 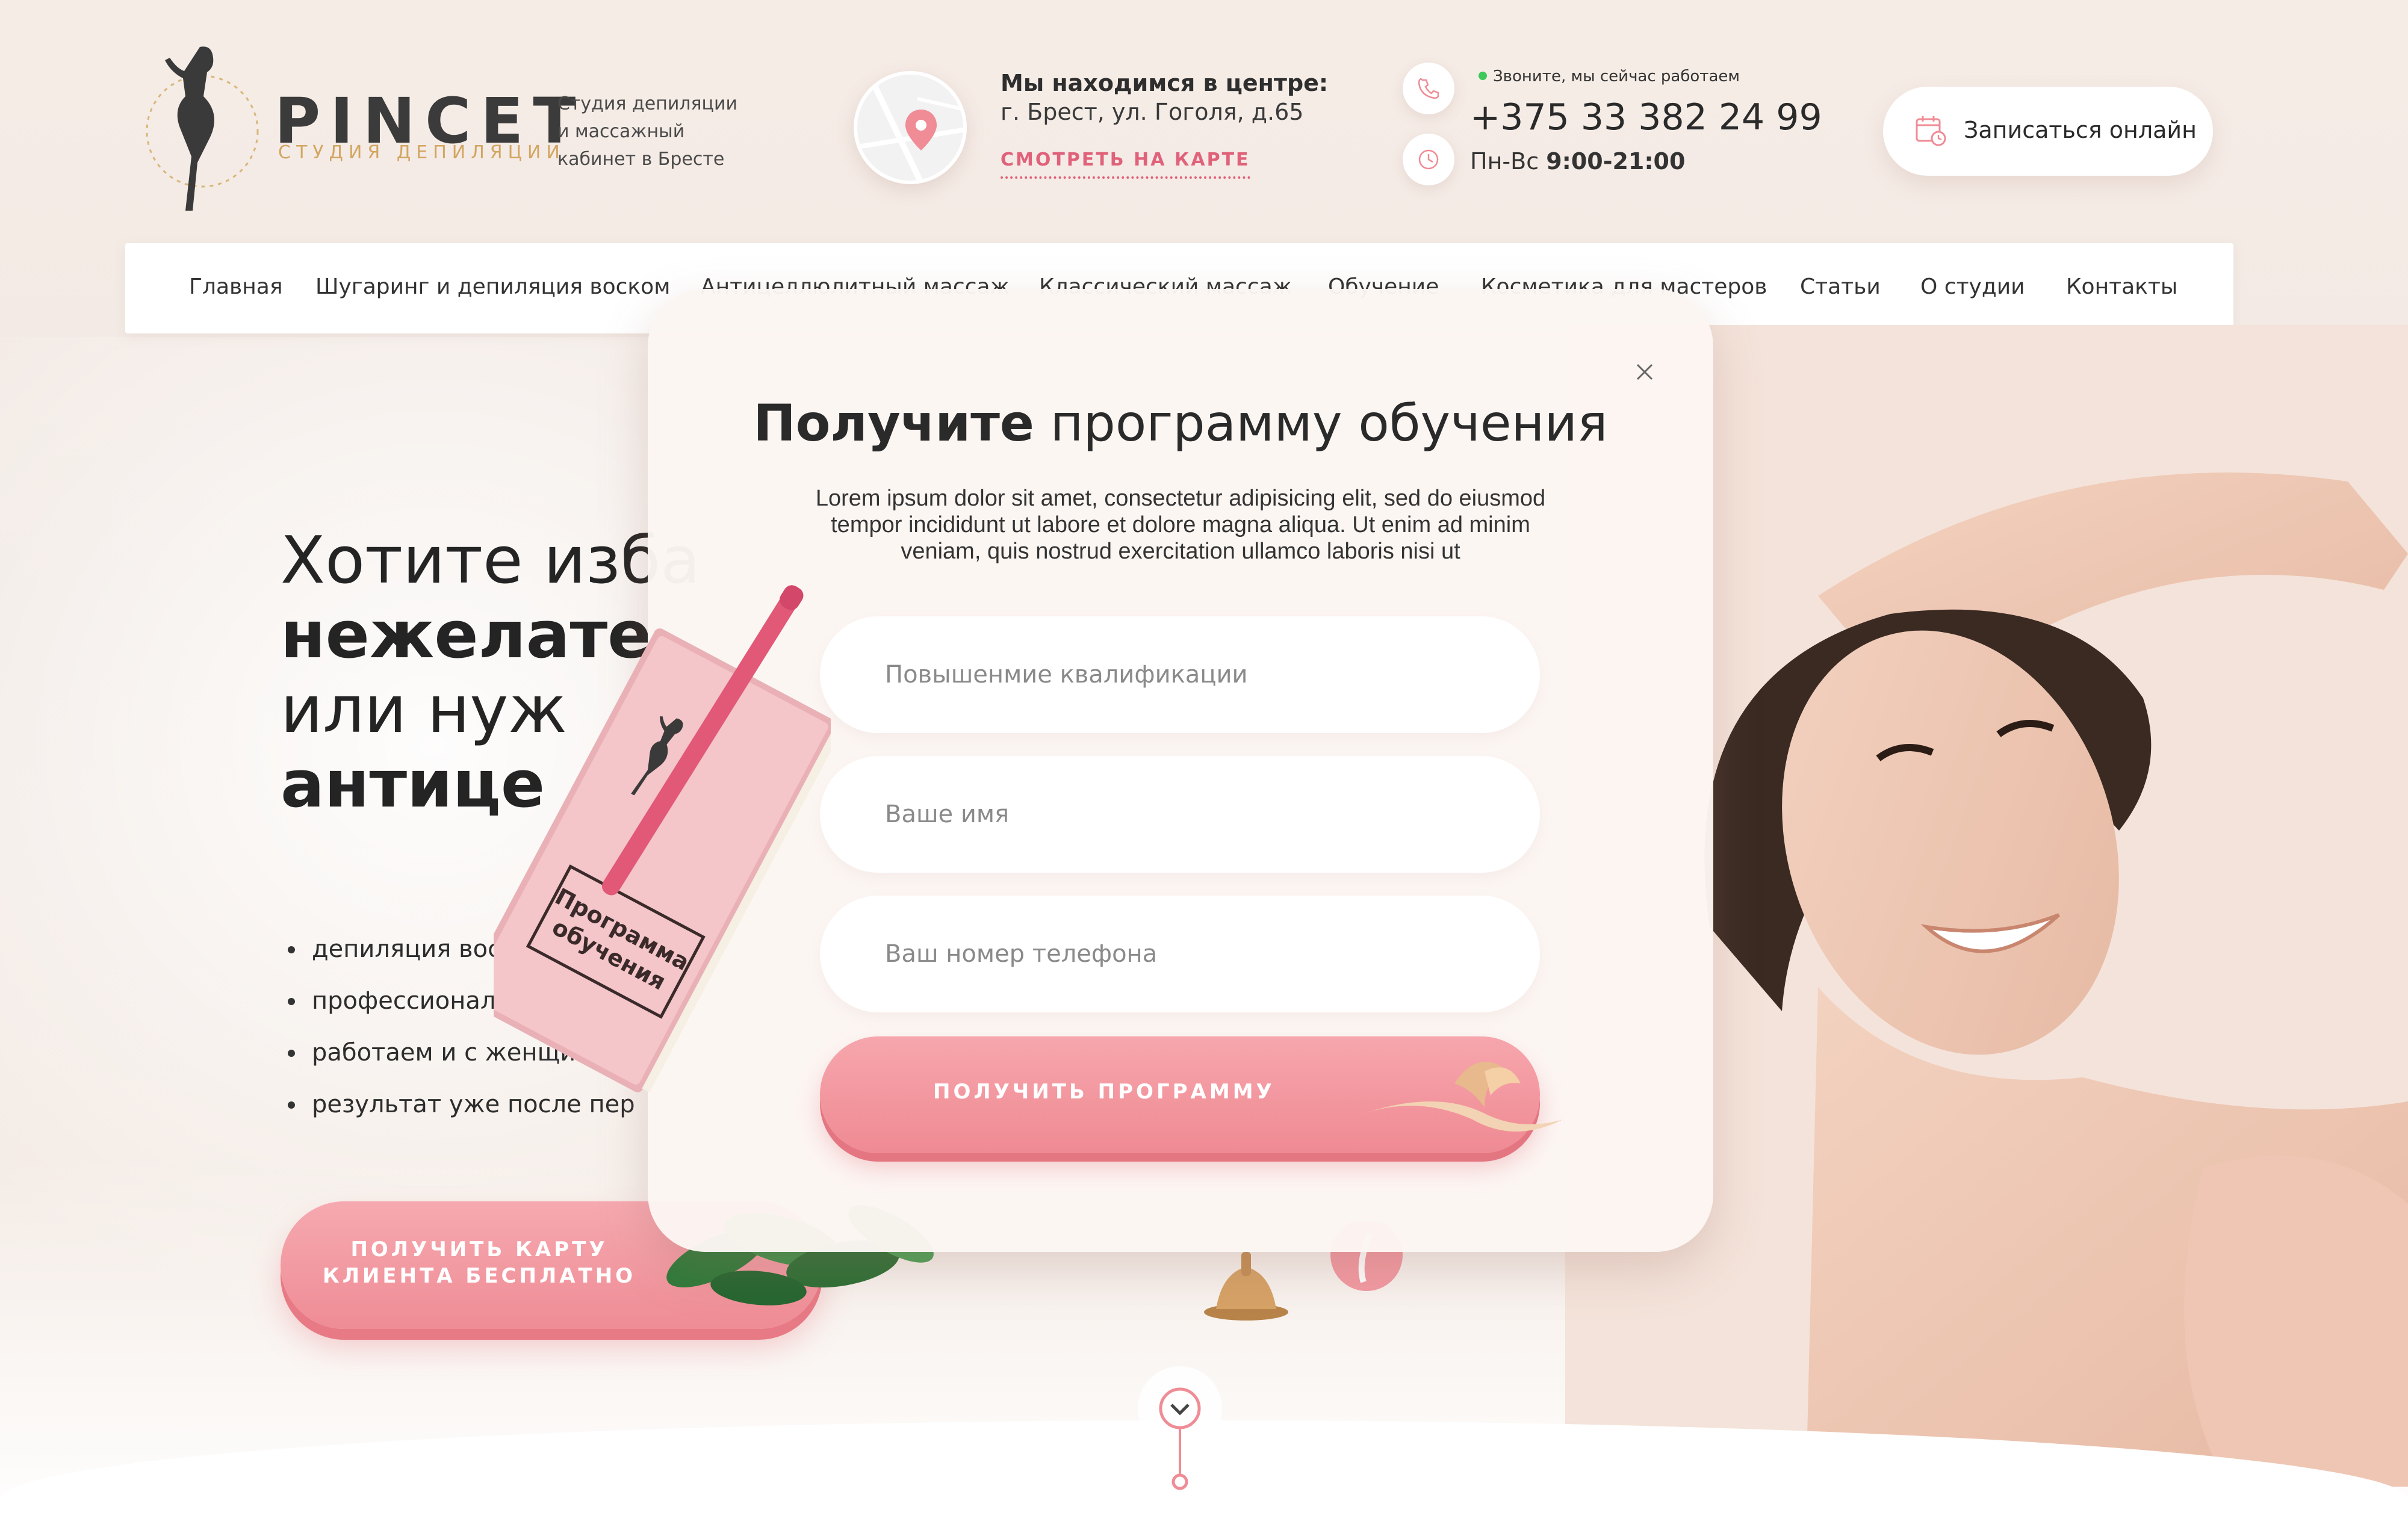 I want to click on logo: PINCET СТУДИЯ ДЕПИЛЯЦИИ, so click(x=359, y=131).